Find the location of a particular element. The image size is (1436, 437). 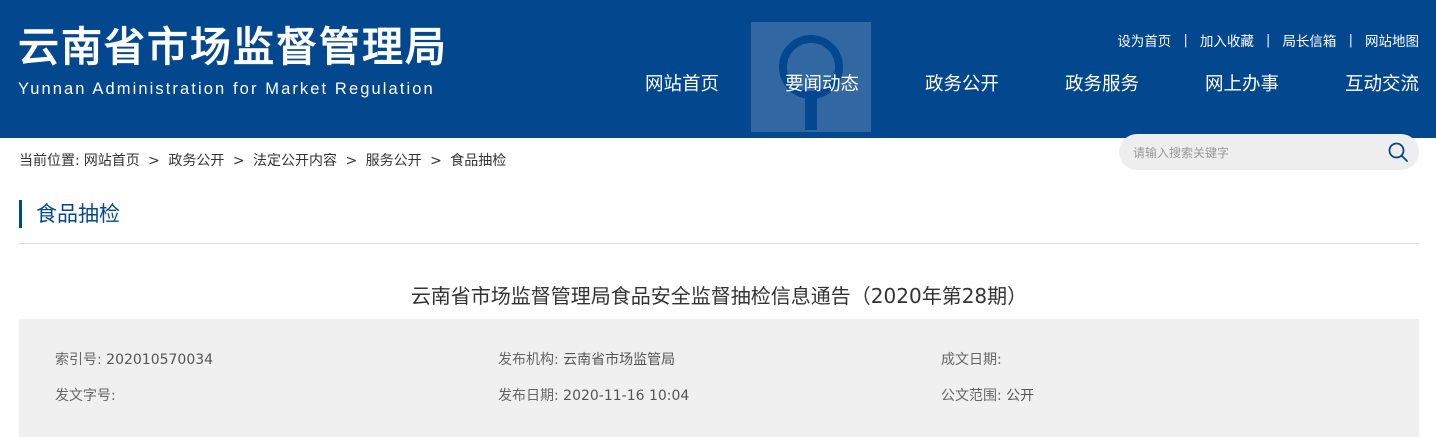

meta-index-value: 202010570034 is located at coordinates (160, 360).